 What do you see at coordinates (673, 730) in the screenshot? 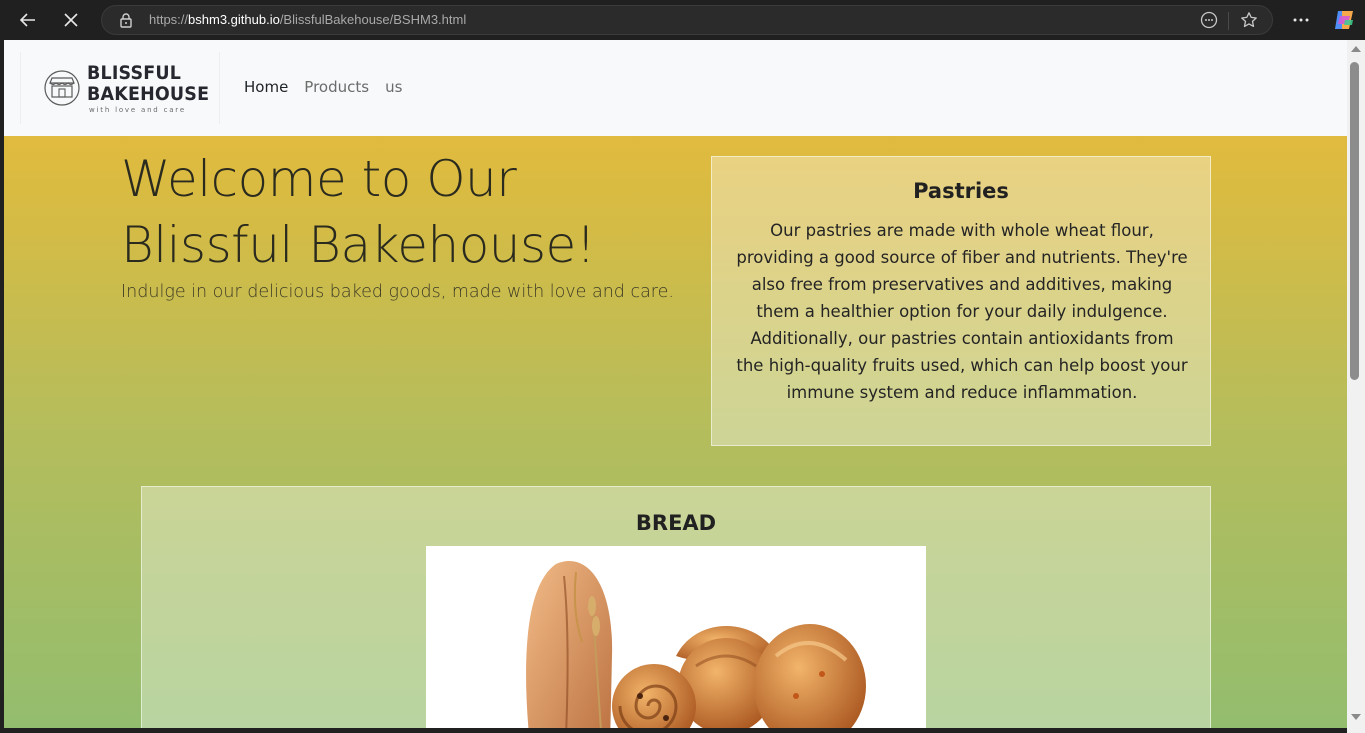
I see `window-bottom-edge` at bounding box center [673, 730].